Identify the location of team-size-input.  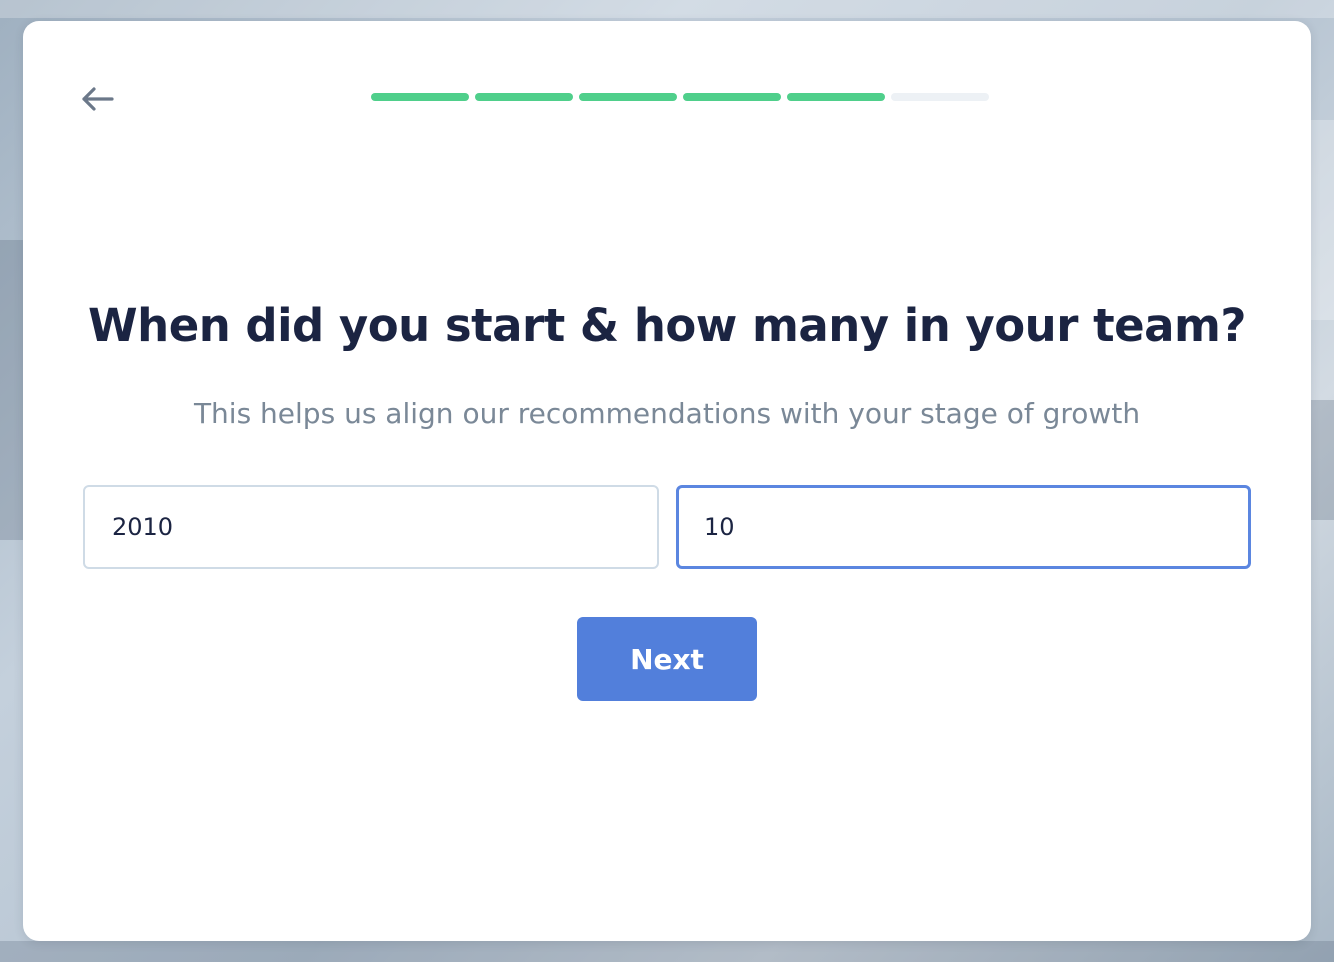
(963, 527).